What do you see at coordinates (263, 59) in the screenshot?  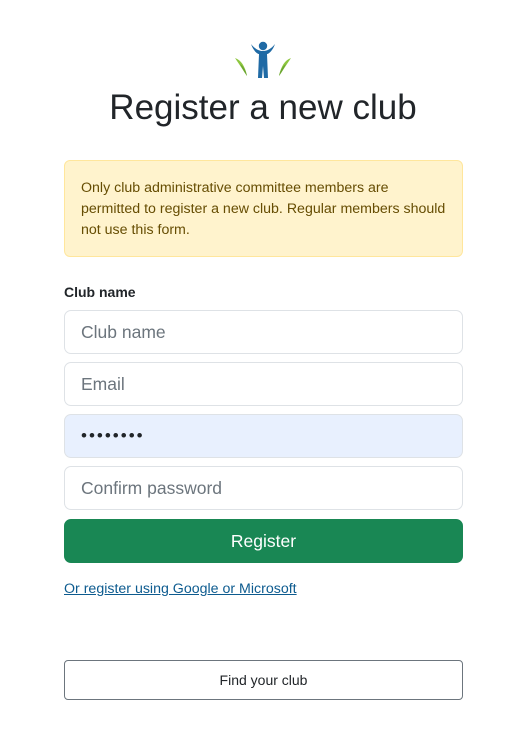 I see `club-logo-icon` at bounding box center [263, 59].